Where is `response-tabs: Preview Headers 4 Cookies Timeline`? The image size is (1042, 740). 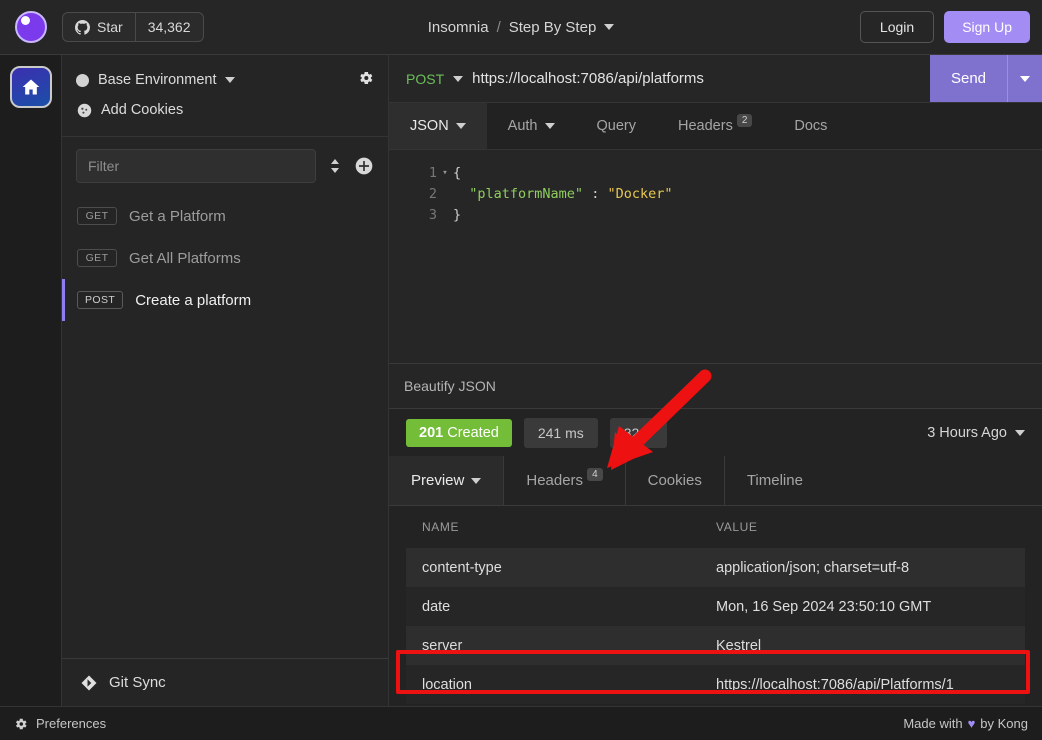 response-tabs: Preview Headers 4 Cookies Timeline is located at coordinates (715, 481).